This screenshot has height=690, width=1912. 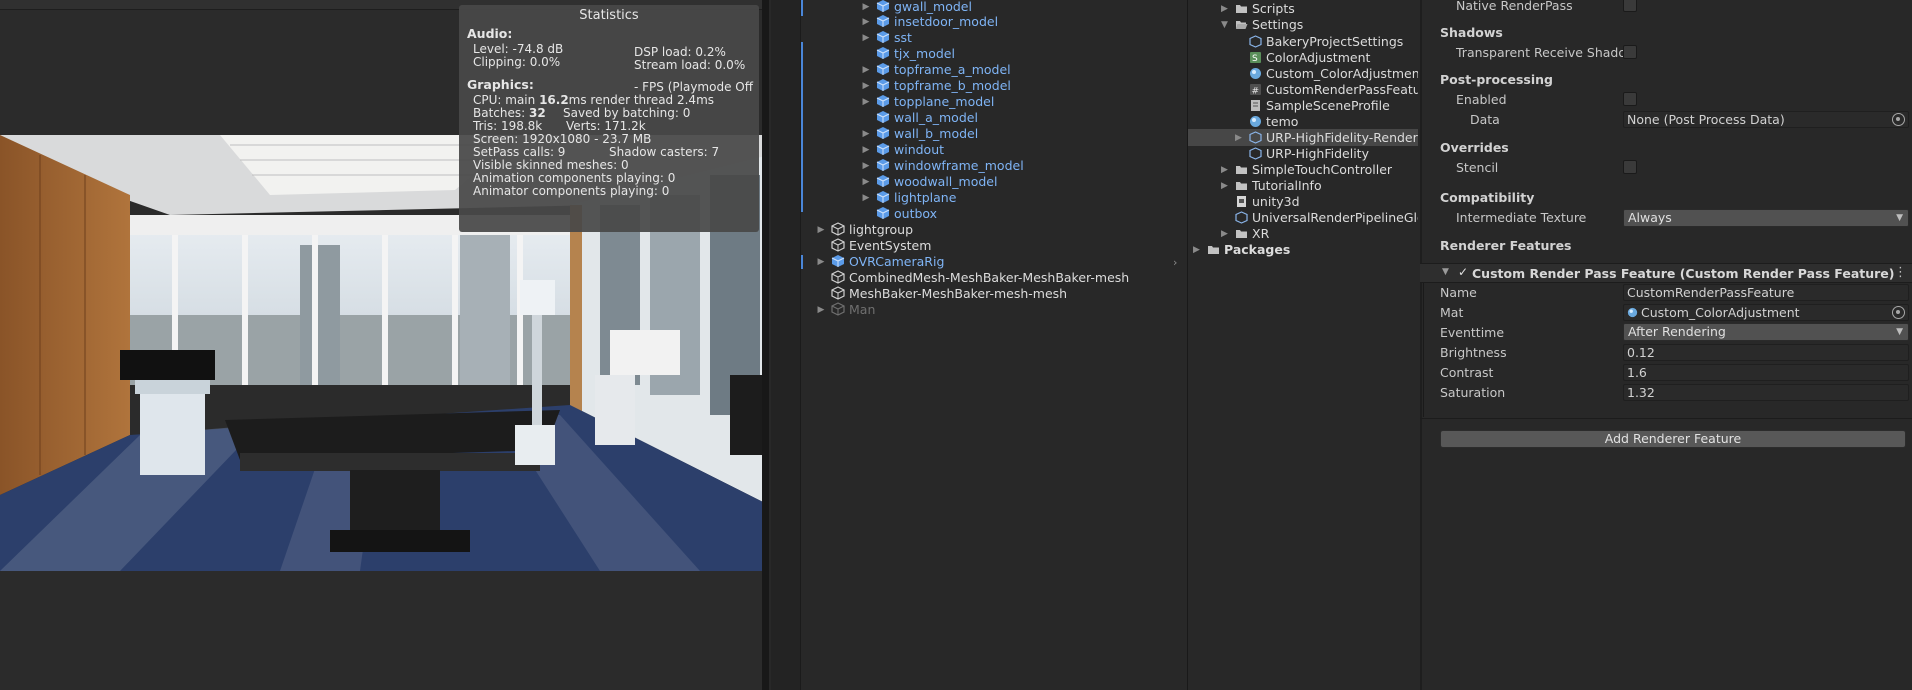 I want to click on project-item: S ColorAdjustment, so click(x=1309, y=58).